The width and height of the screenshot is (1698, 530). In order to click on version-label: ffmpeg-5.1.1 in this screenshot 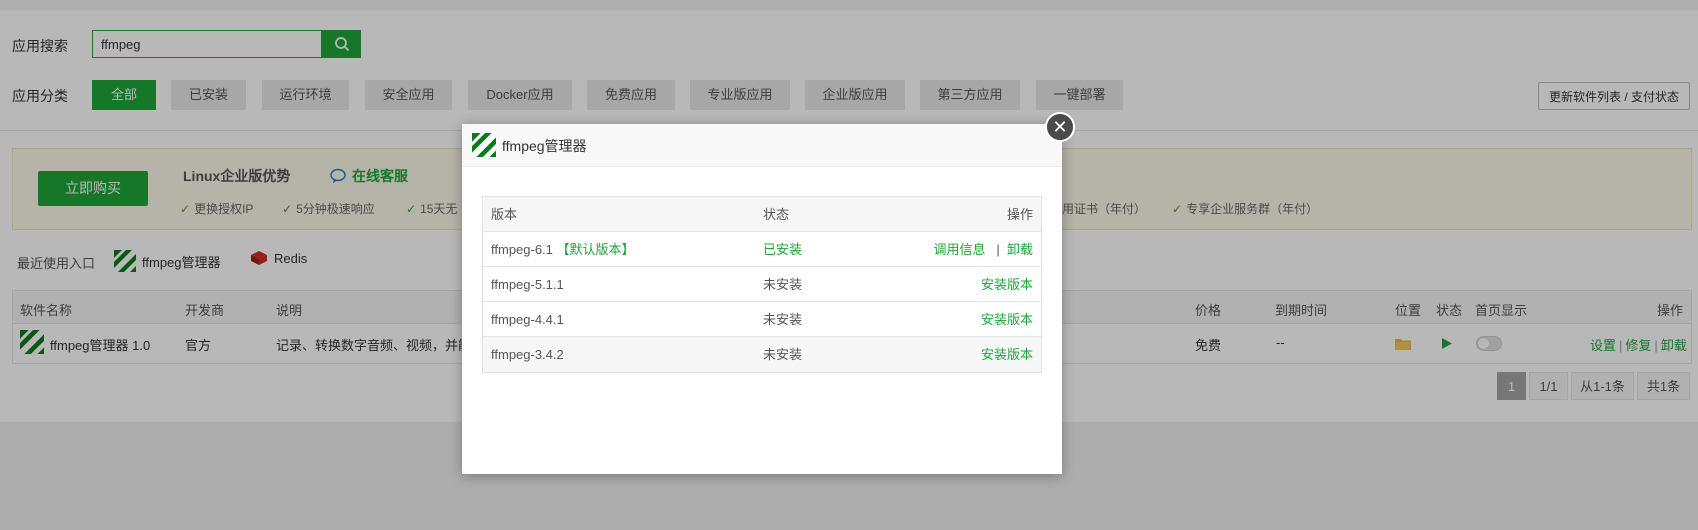, I will do `click(527, 284)`.